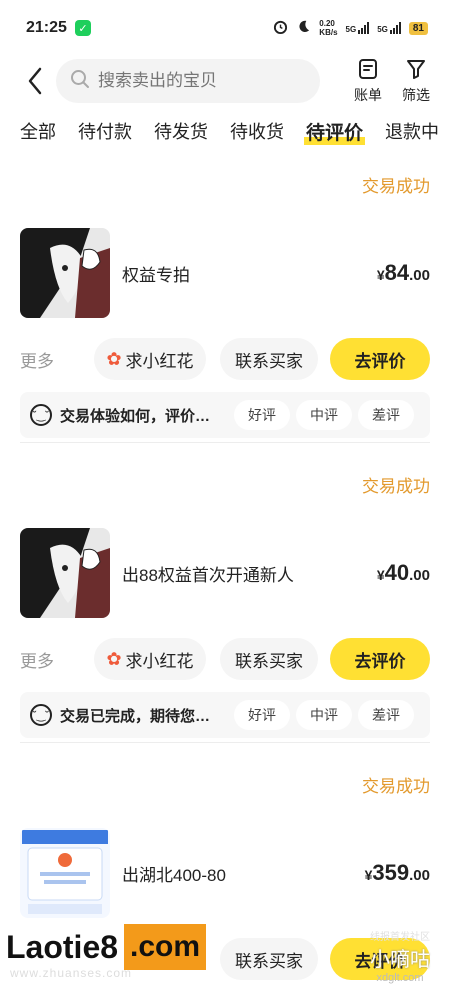 The image size is (450, 1000). Describe the element at coordinates (327, 23) in the screenshot. I see `net-speed-value: 0.20` at that location.